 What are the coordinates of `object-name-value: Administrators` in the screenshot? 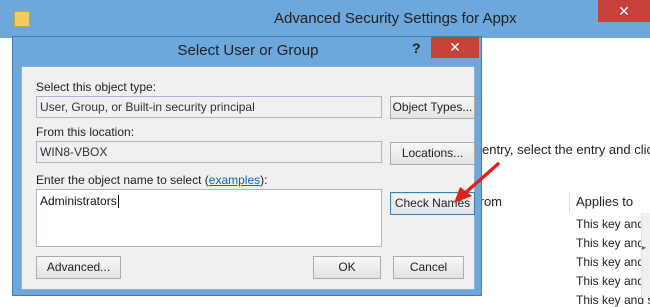 It's located at (78, 201).